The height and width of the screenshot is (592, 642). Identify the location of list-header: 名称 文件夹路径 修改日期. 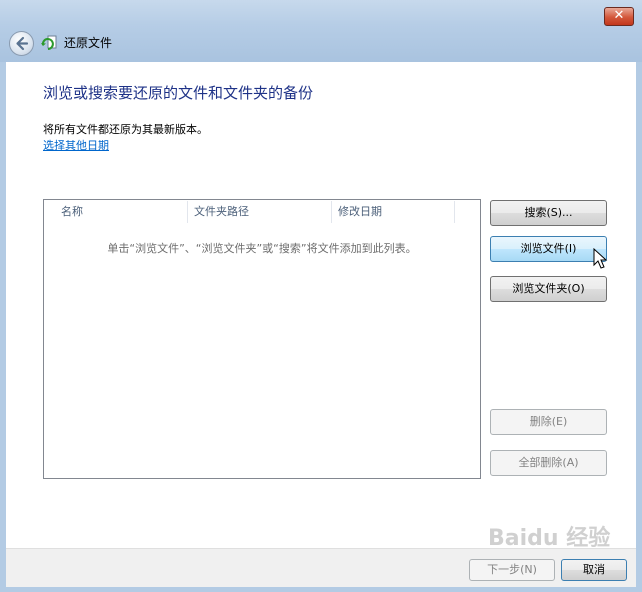
(262, 212).